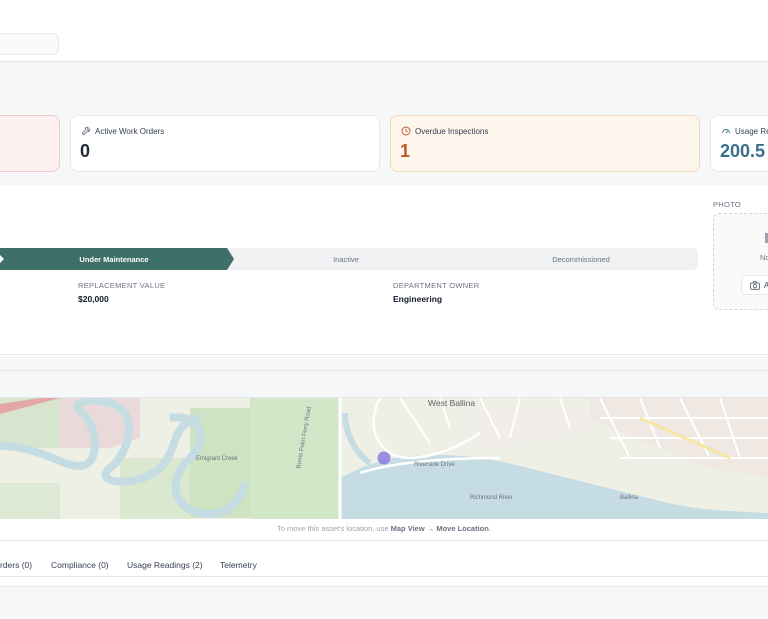 This screenshot has height=619, width=768. Describe the element at coordinates (436, 285) in the screenshot. I see `department-owner-label: DEPARTMENT OWNER` at that location.